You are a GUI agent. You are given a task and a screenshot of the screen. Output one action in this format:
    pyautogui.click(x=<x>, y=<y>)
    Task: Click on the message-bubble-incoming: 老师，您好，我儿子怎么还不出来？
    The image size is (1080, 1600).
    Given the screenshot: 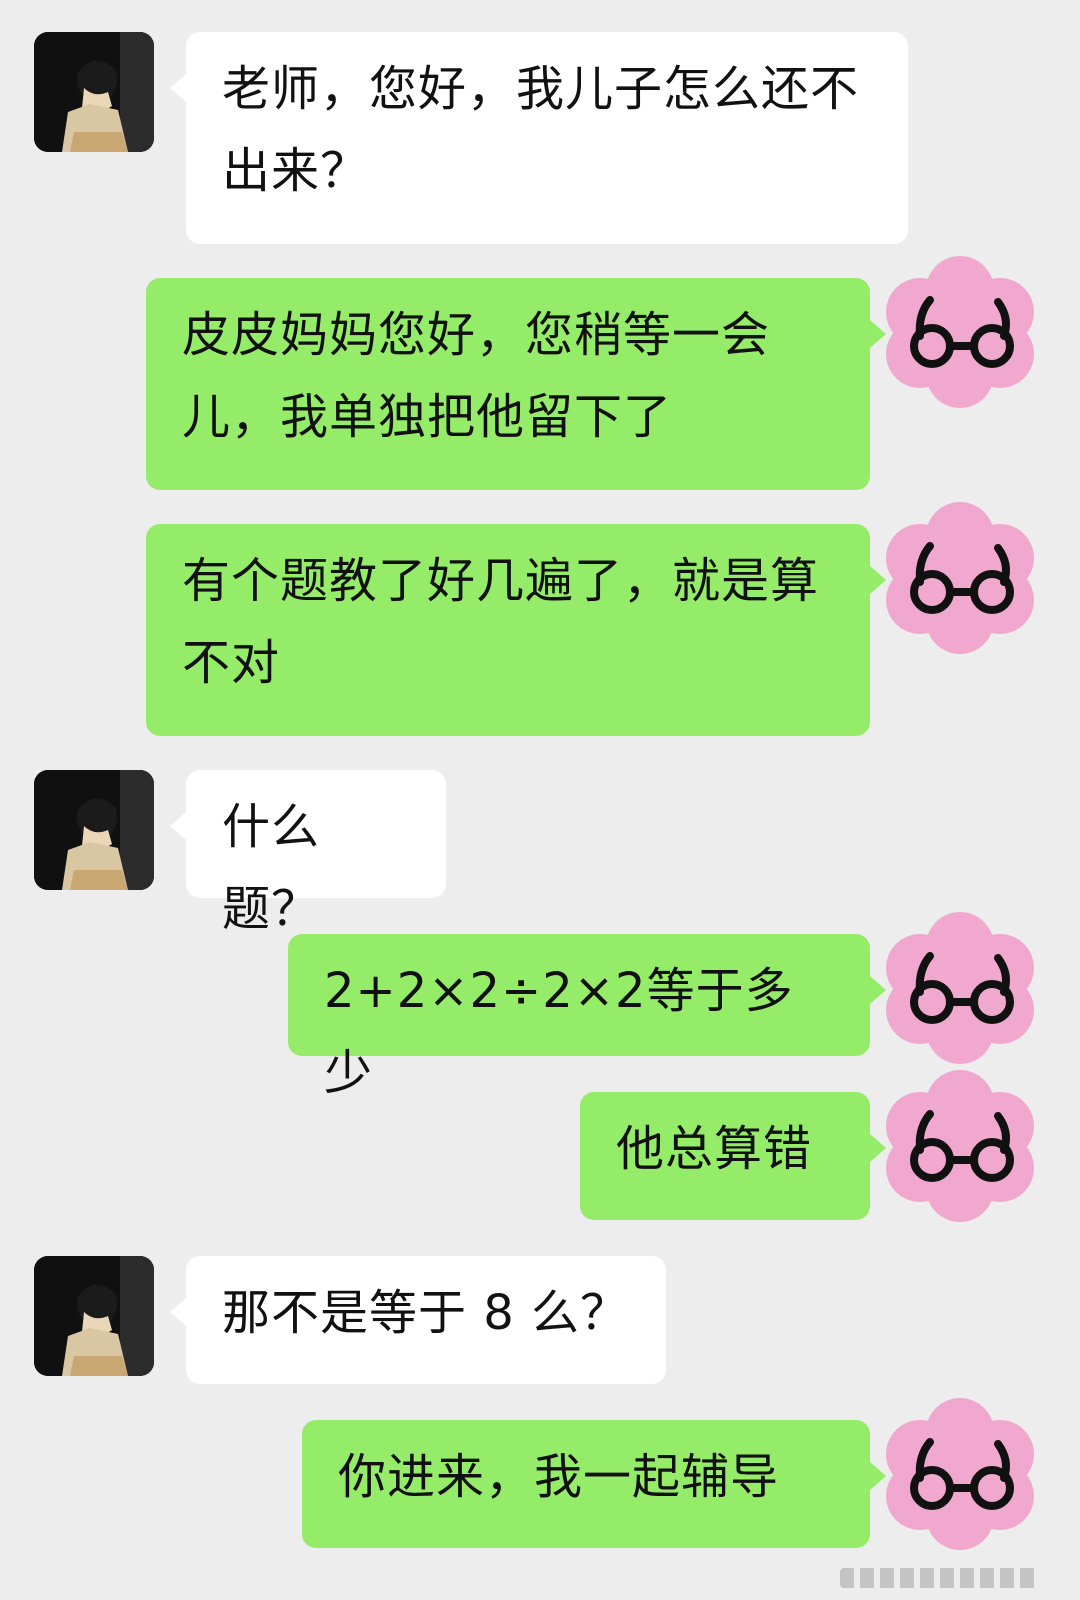 What is the action you would take?
    pyautogui.click(x=539, y=138)
    